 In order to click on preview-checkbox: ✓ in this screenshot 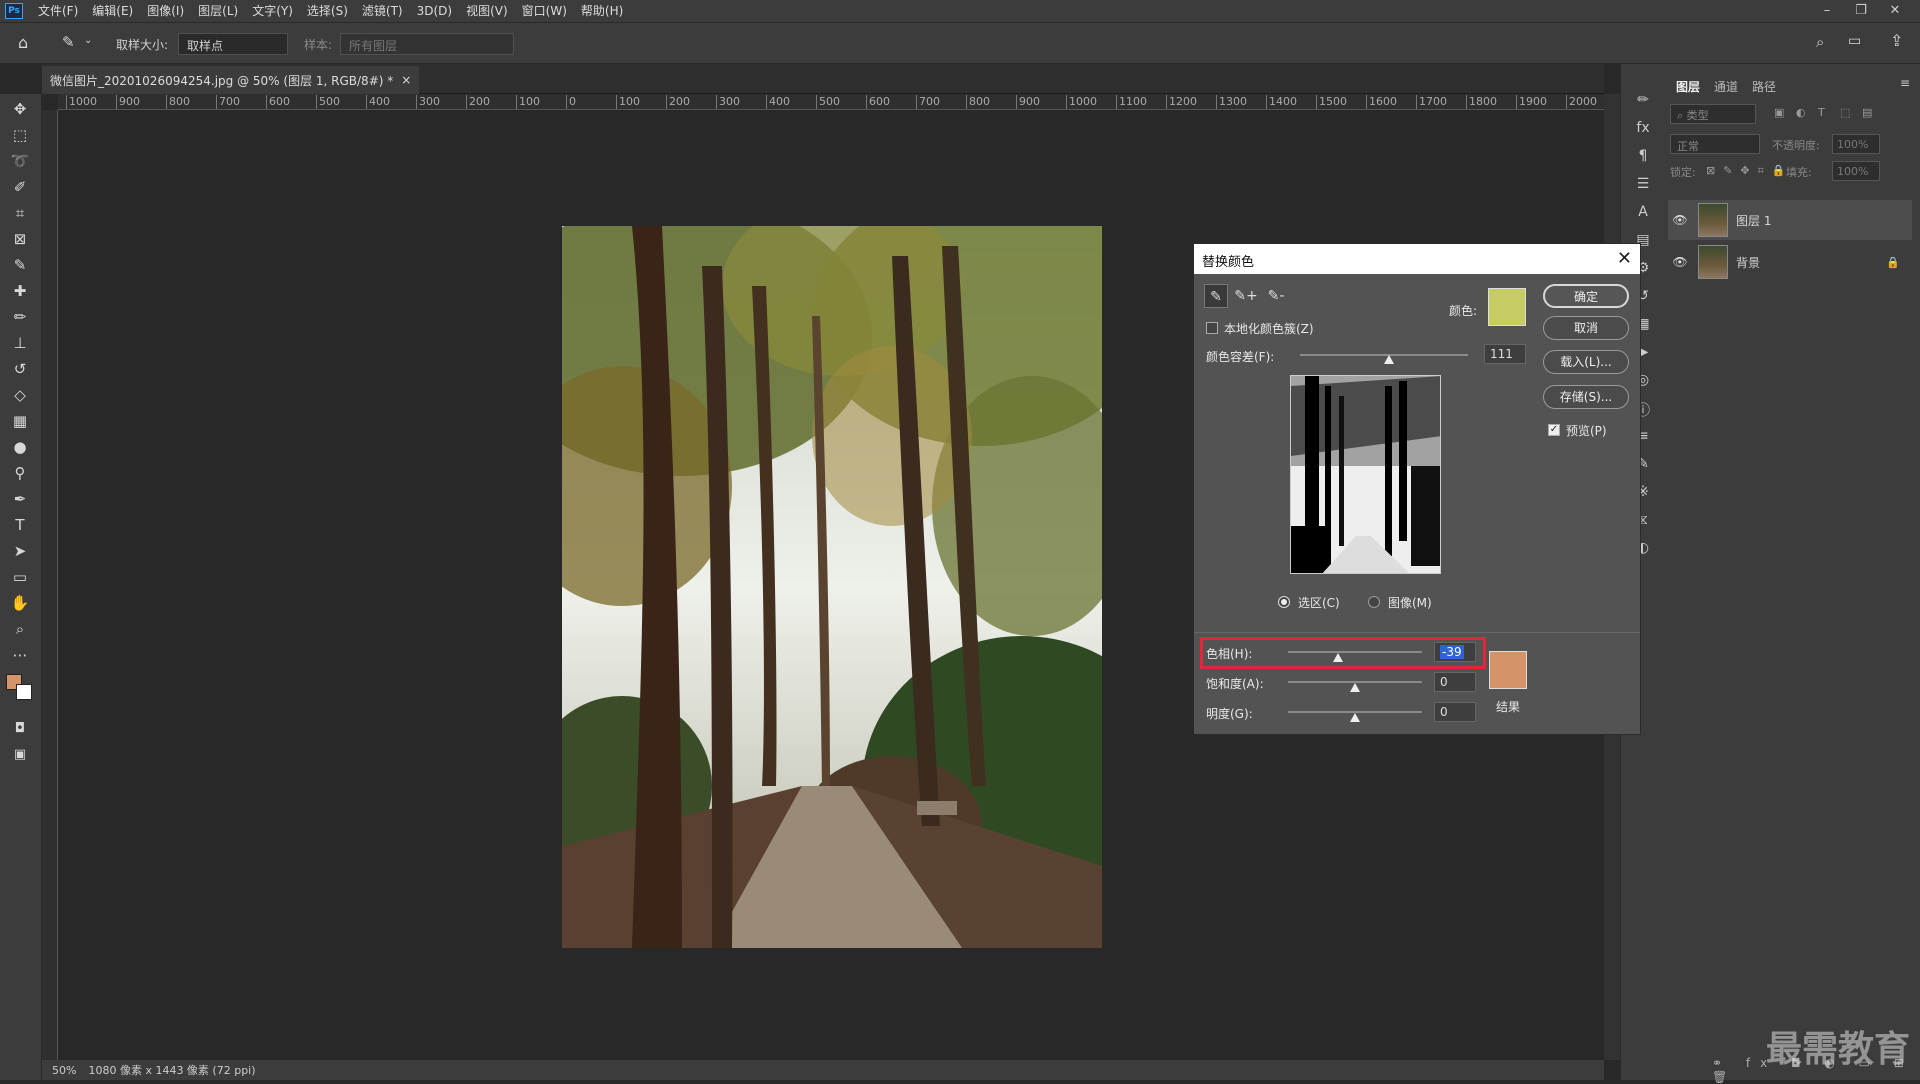, I will do `click(1554, 430)`.